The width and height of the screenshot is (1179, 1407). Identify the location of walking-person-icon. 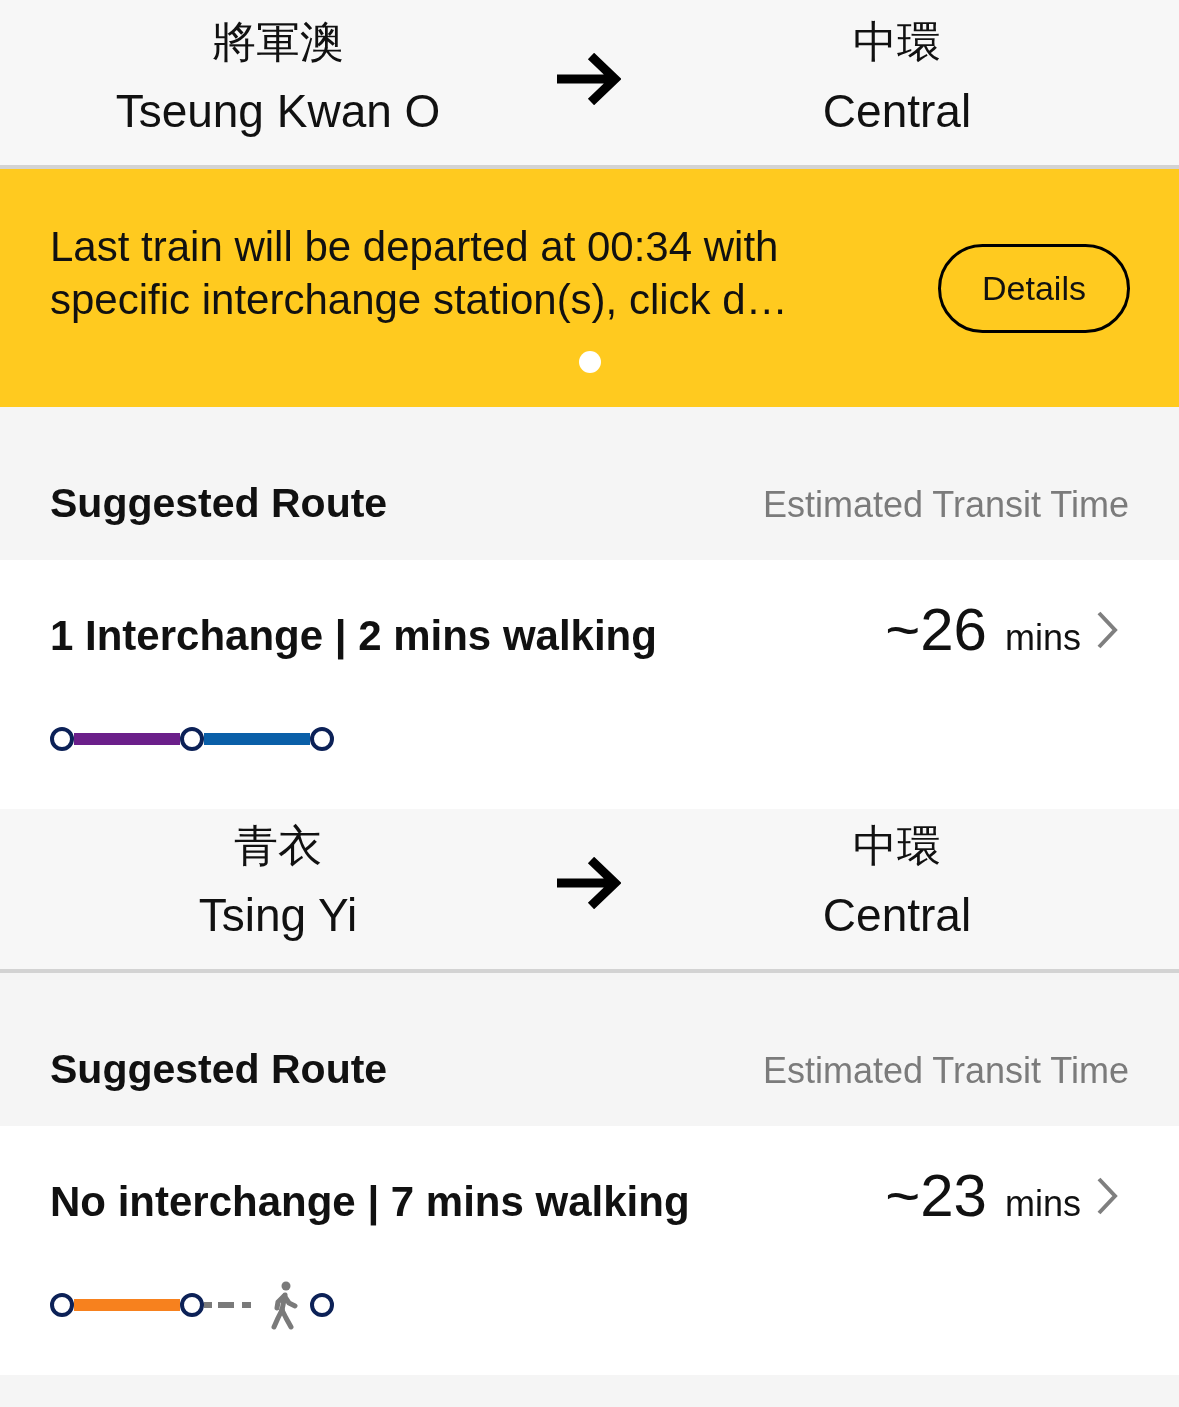
(285, 1305).